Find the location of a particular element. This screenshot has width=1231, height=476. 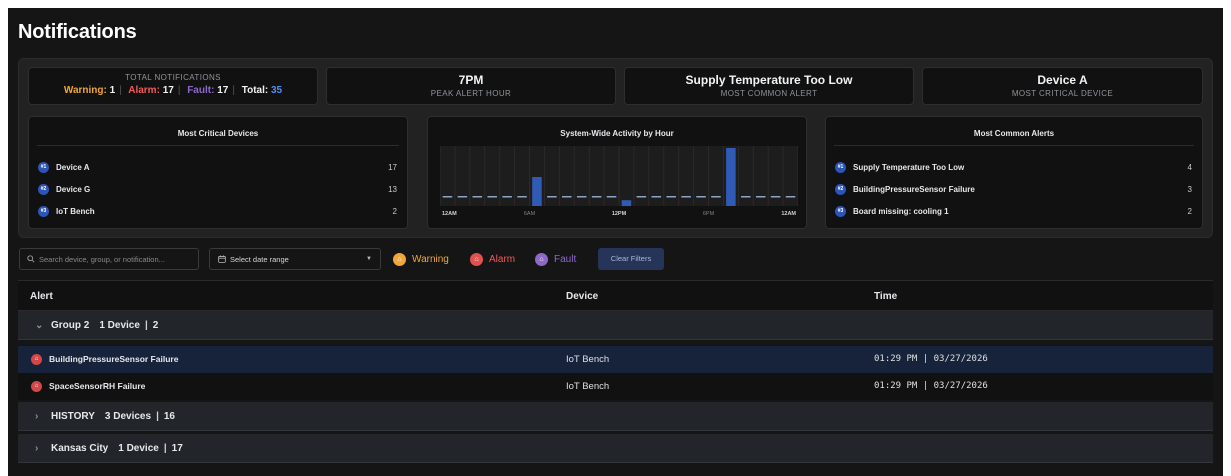

alert-name: Supply Temperature Too Low is located at coordinates (909, 167).